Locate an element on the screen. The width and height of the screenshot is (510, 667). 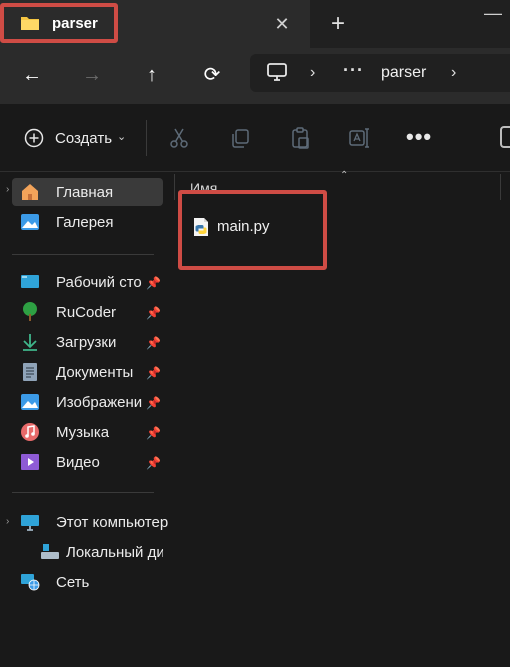
paste-icon is located at coordinates (300, 138).